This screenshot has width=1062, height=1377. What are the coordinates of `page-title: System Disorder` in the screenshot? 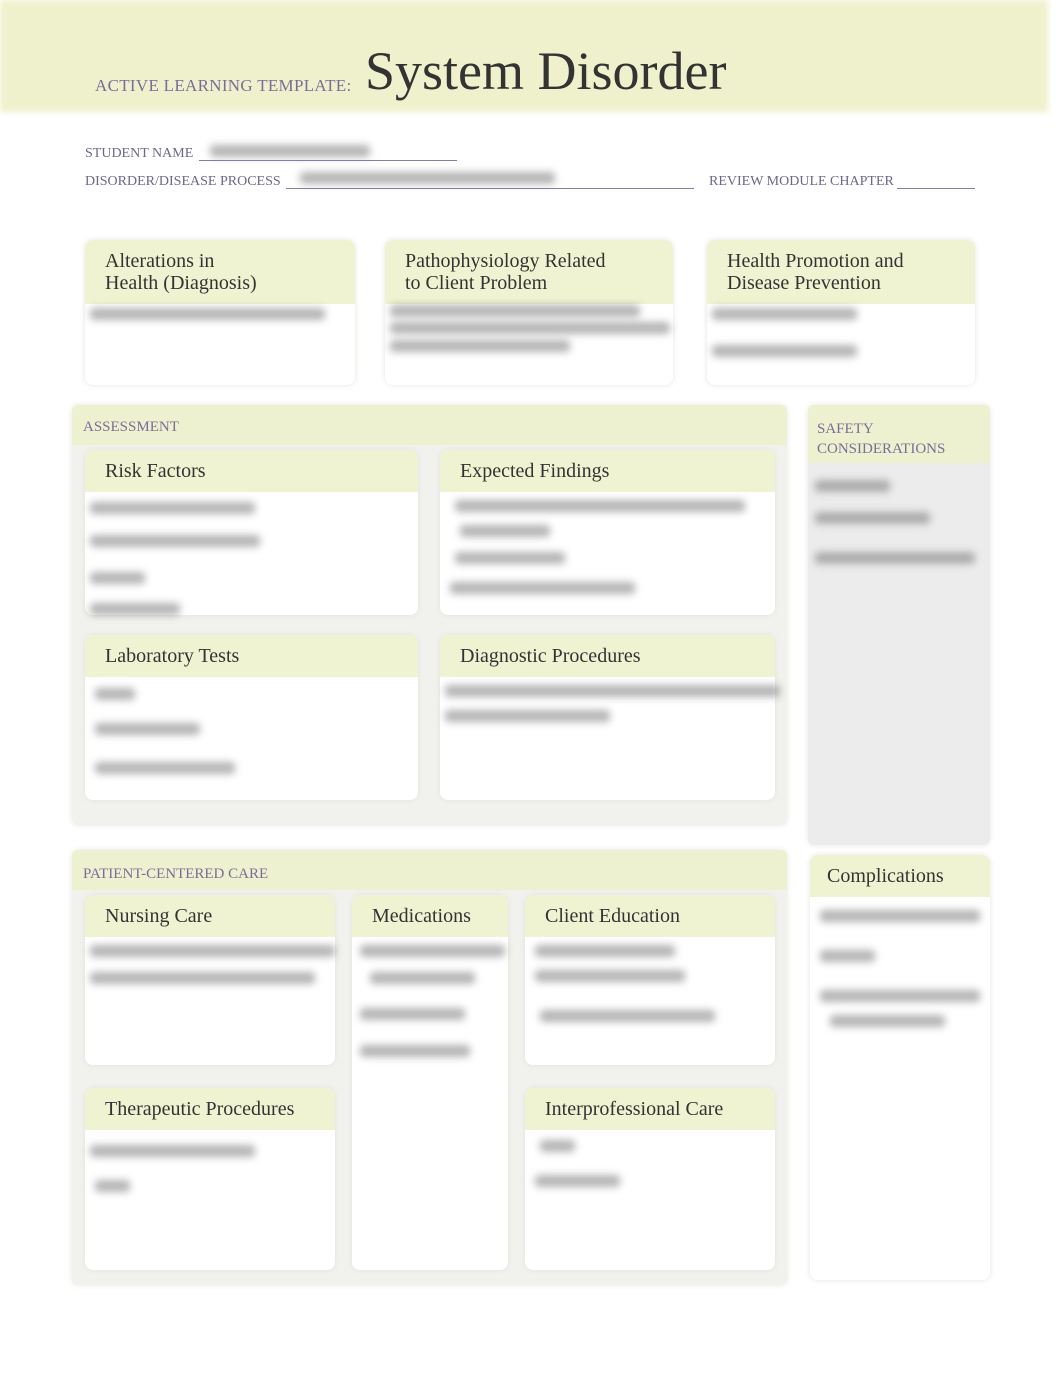 It's located at (546, 71).